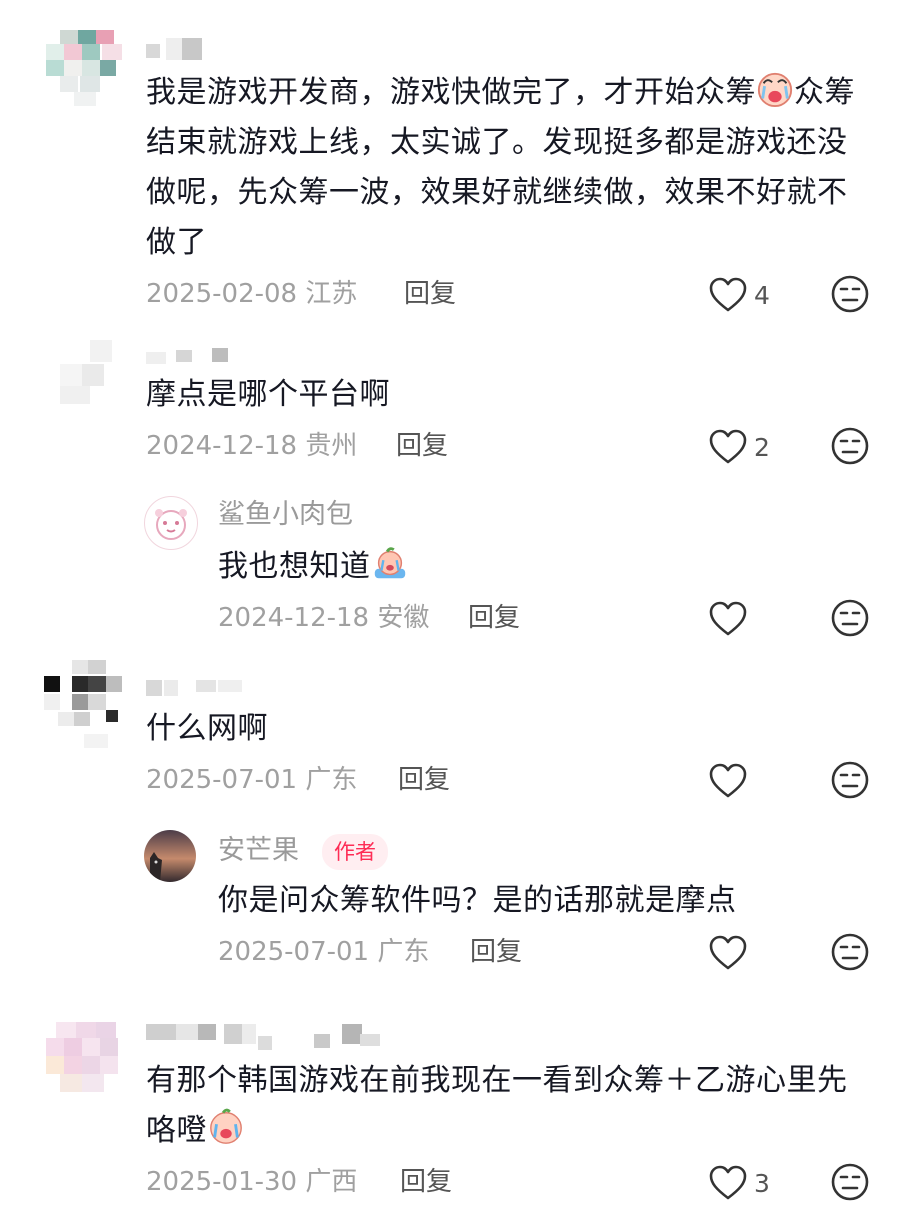 The image size is (908, 1211). I want to click on comment-date: 2024-12-18, so click(222, 446).